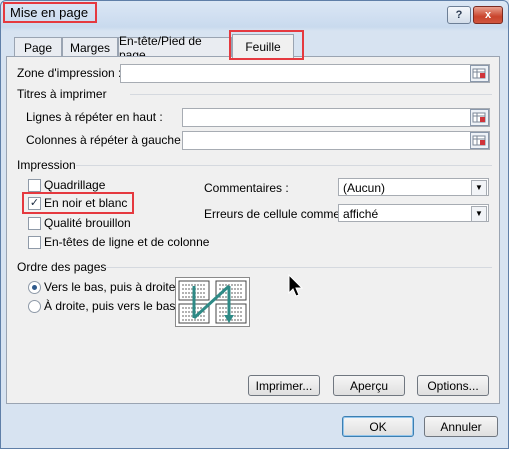  What do you see at coordinates (34, 287) in the screenshot?
I see `down-then-over-radio` at bounding box center [34, 287].